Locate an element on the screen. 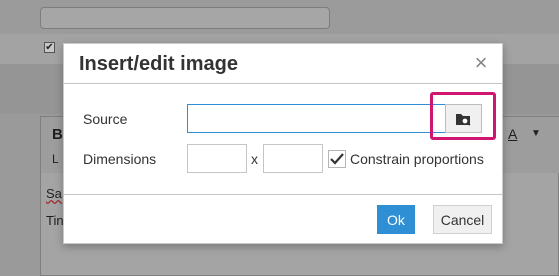 Image resolution: width=559 pixels, height=276 pixels. close-button: × is located at coordinates (481, 63).